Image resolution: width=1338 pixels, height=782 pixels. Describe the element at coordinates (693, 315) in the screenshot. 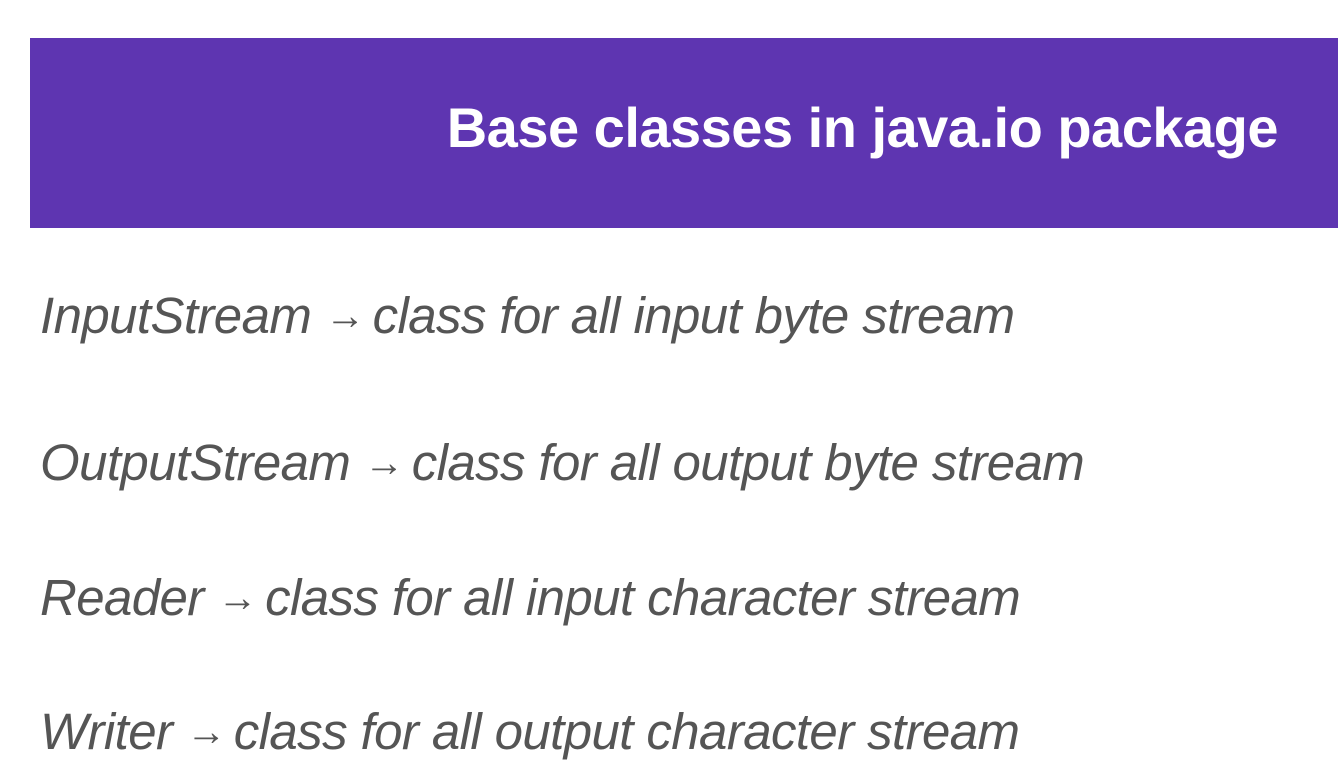

I see `class-description: class for all input byte stream` at that location.